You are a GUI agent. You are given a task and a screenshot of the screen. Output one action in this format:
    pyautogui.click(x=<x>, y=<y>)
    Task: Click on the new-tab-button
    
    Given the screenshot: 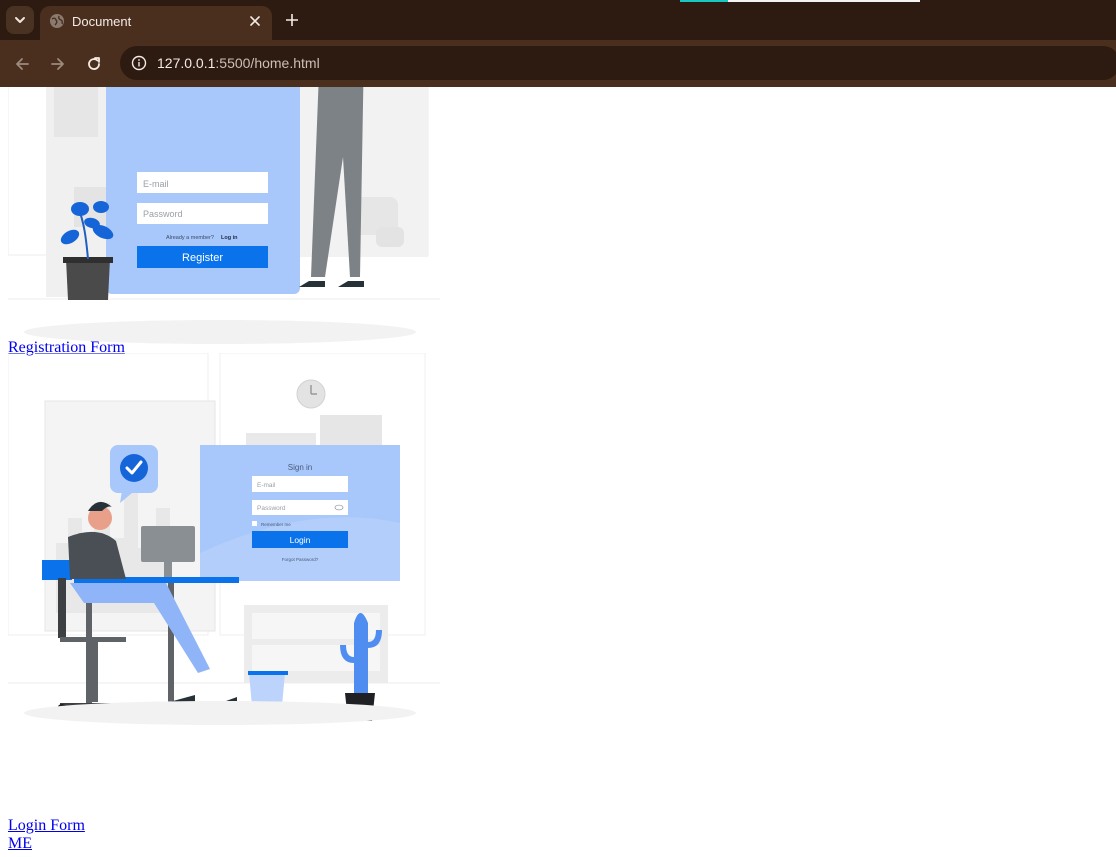 What is the action you would take?
    pyautogui.click(x=292, y=20)
    